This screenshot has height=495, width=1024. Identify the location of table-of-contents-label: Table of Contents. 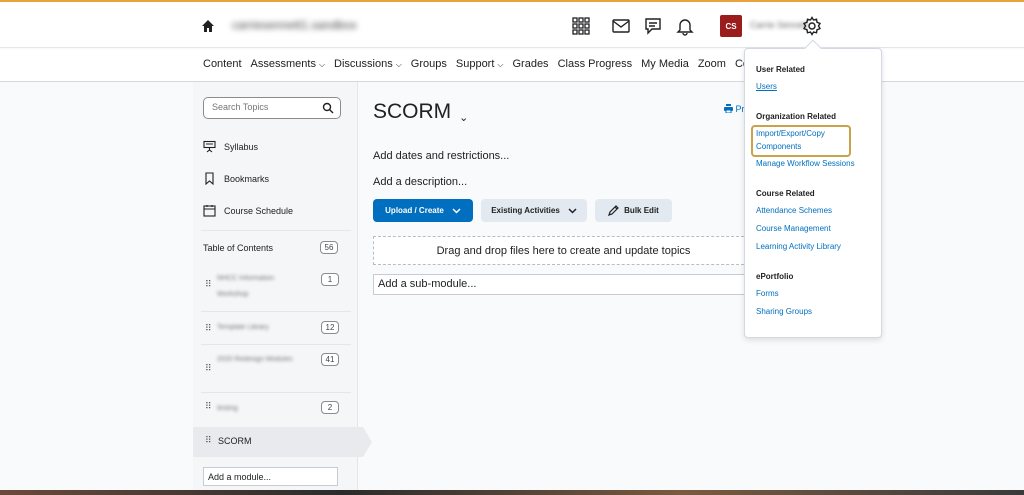
(238, 248).